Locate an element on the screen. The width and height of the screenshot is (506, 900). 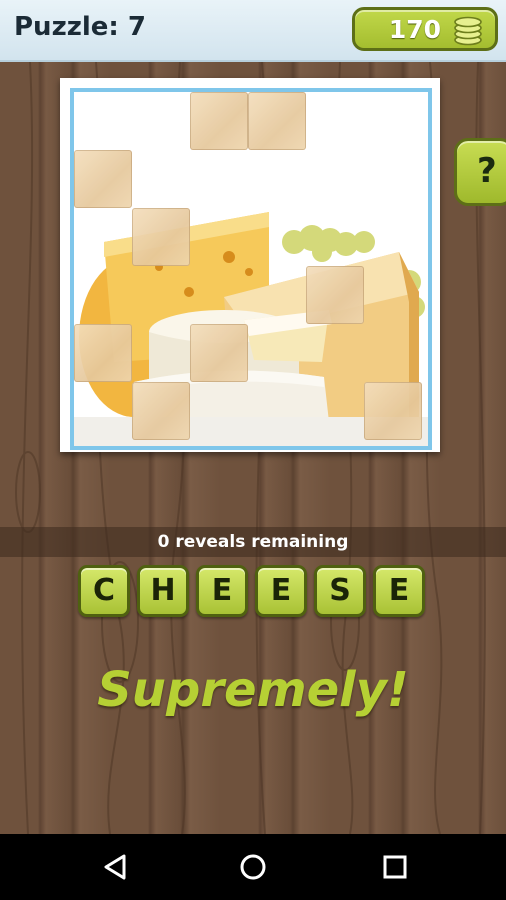
answer-letter-tile: C is located at coordinates (104, 591).